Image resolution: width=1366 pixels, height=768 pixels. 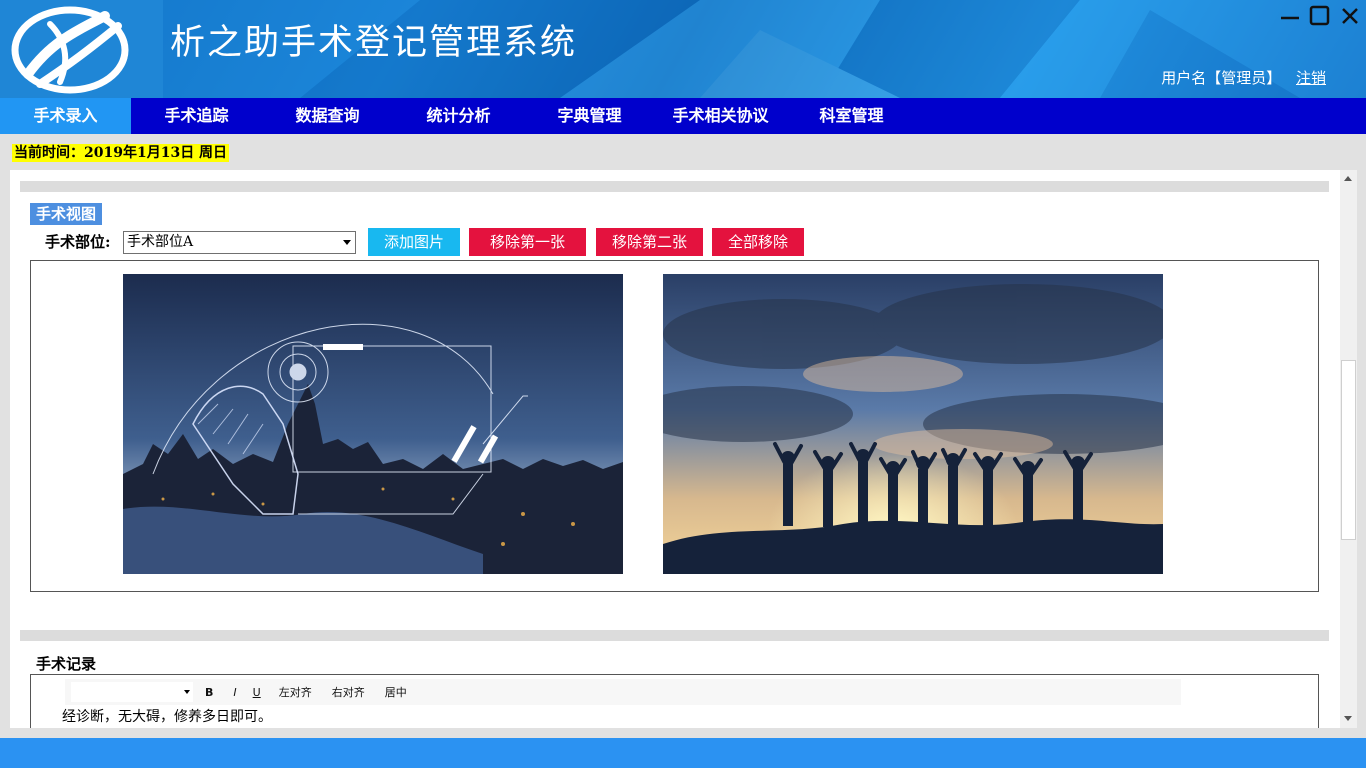 What do you see at coordinates (1350, 16) in the screenshot?
I see `close-icon` at bounding box center [1350, 16].